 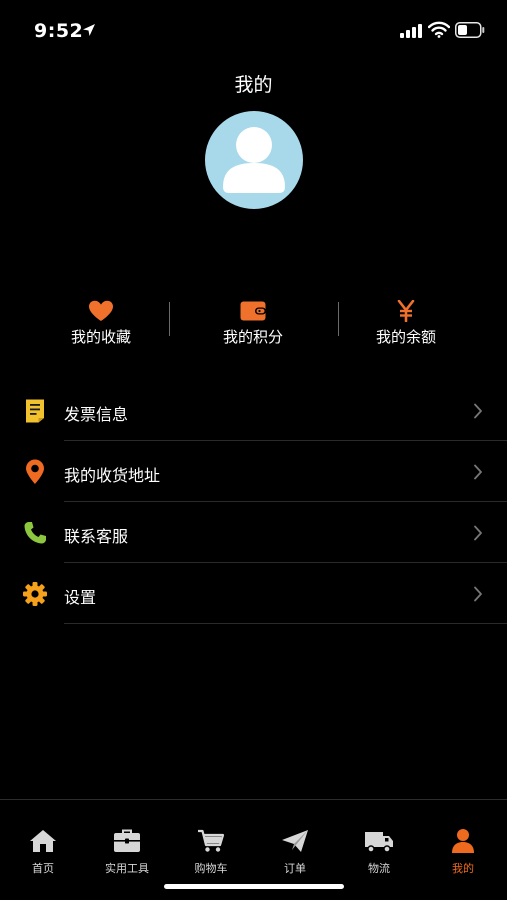 I want to click on tab-logistics: 物流, so click(x=379, y=853).